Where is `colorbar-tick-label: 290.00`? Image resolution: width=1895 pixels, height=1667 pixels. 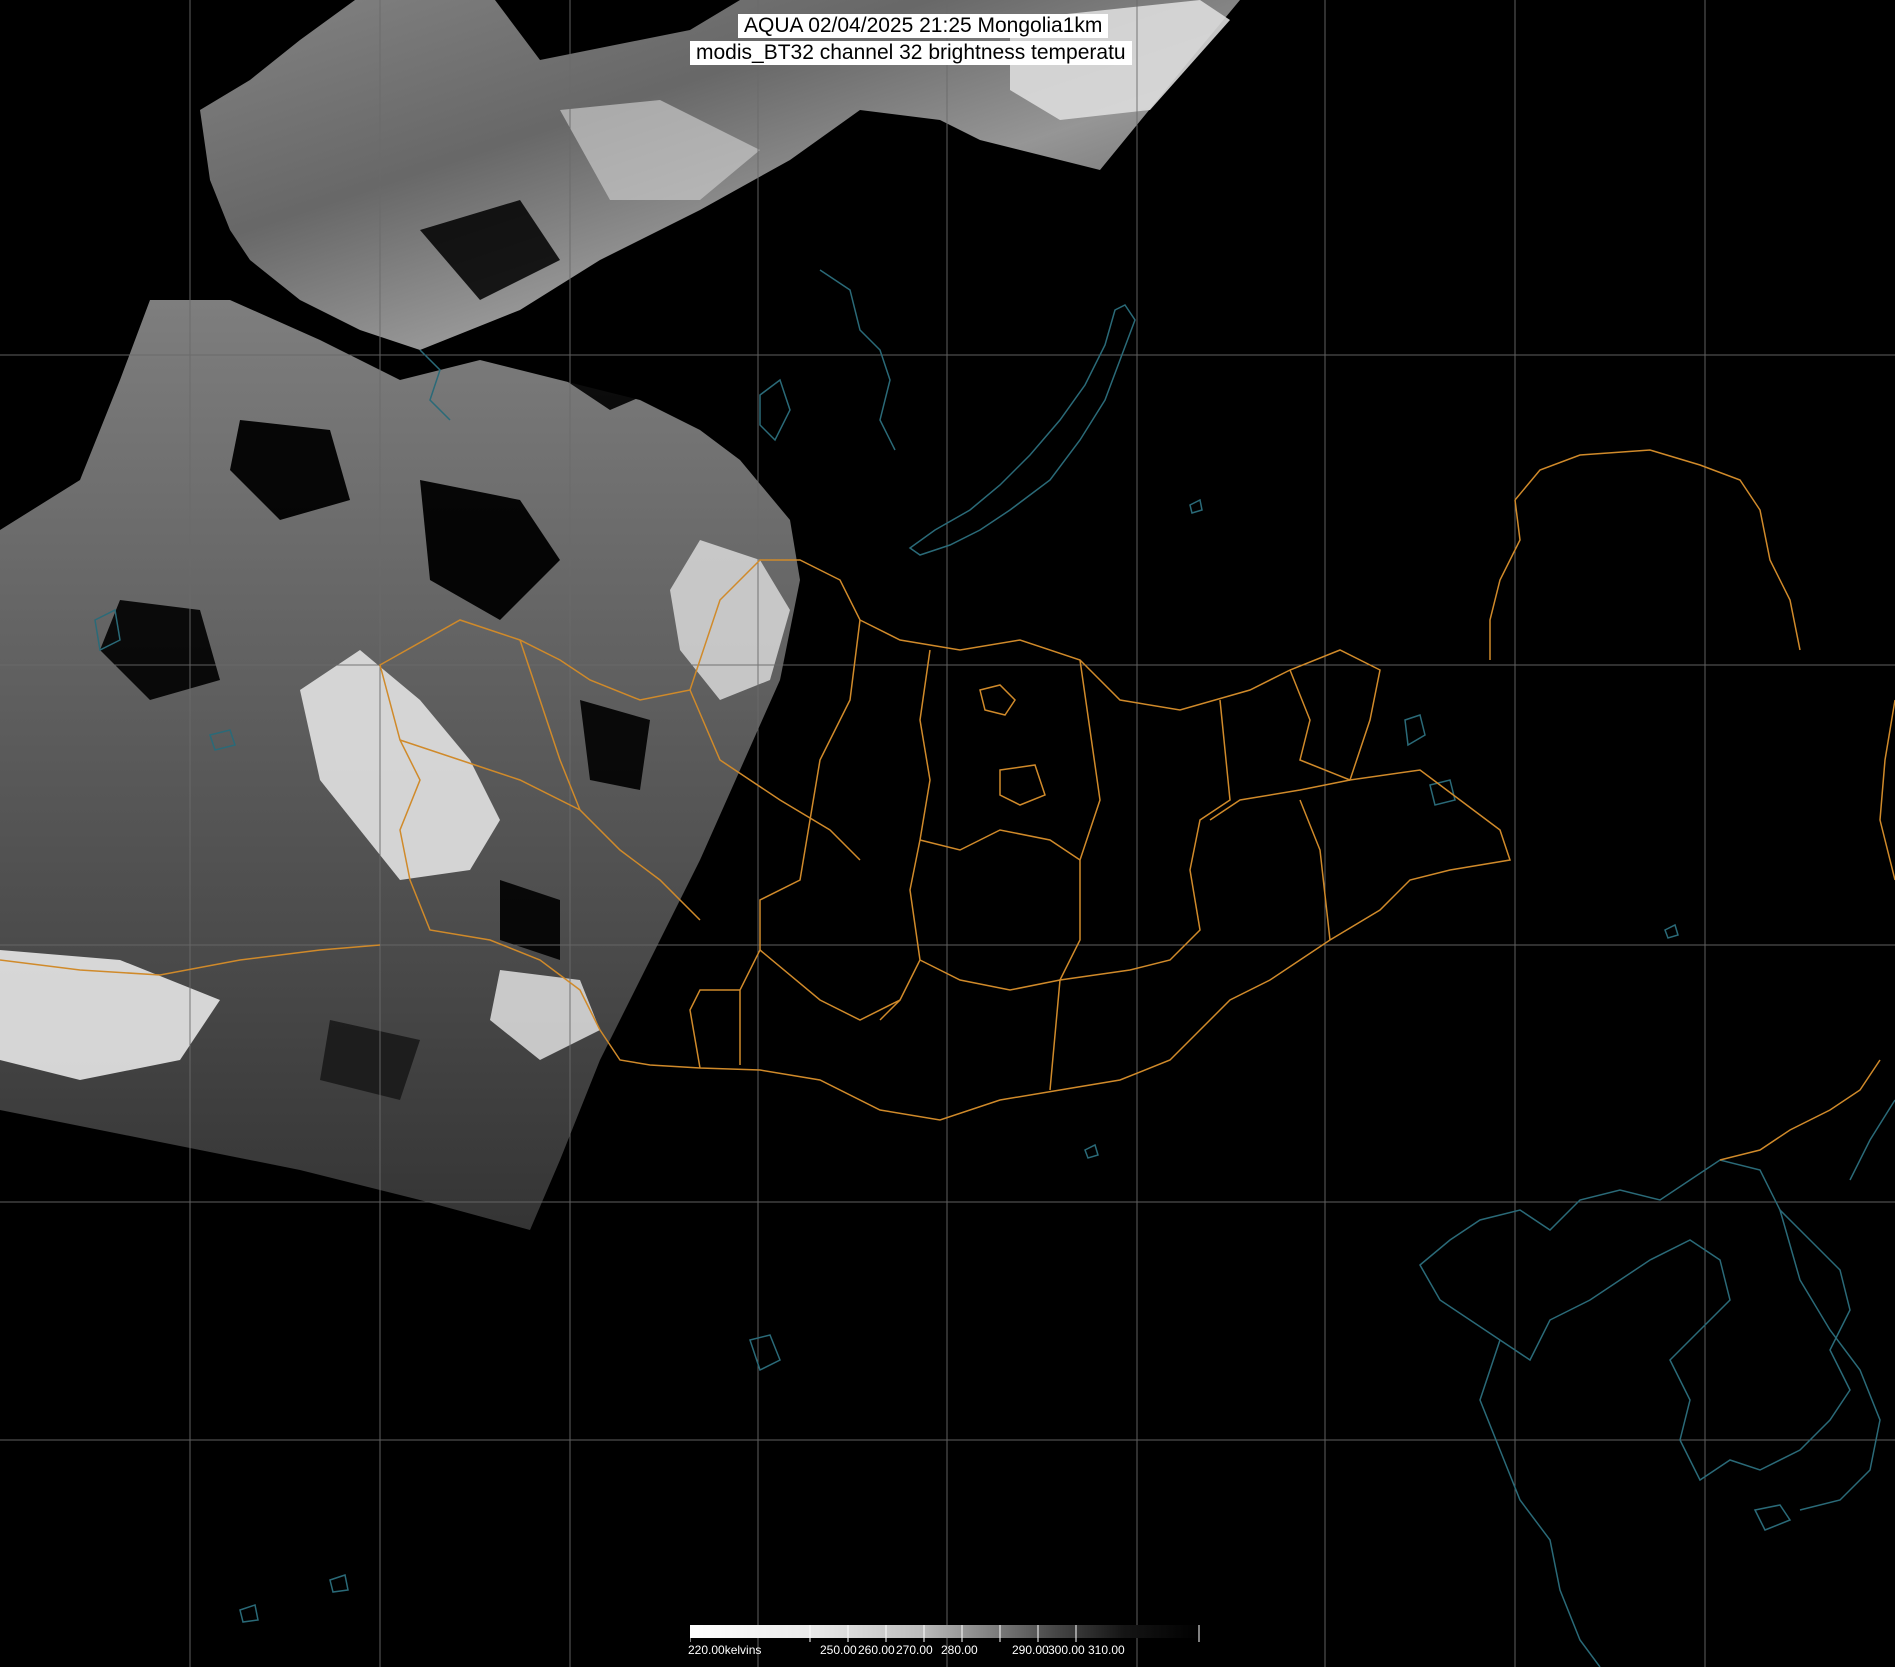
colorbar-tick-label: 290.00 is located at coordinates (1030, 1650).